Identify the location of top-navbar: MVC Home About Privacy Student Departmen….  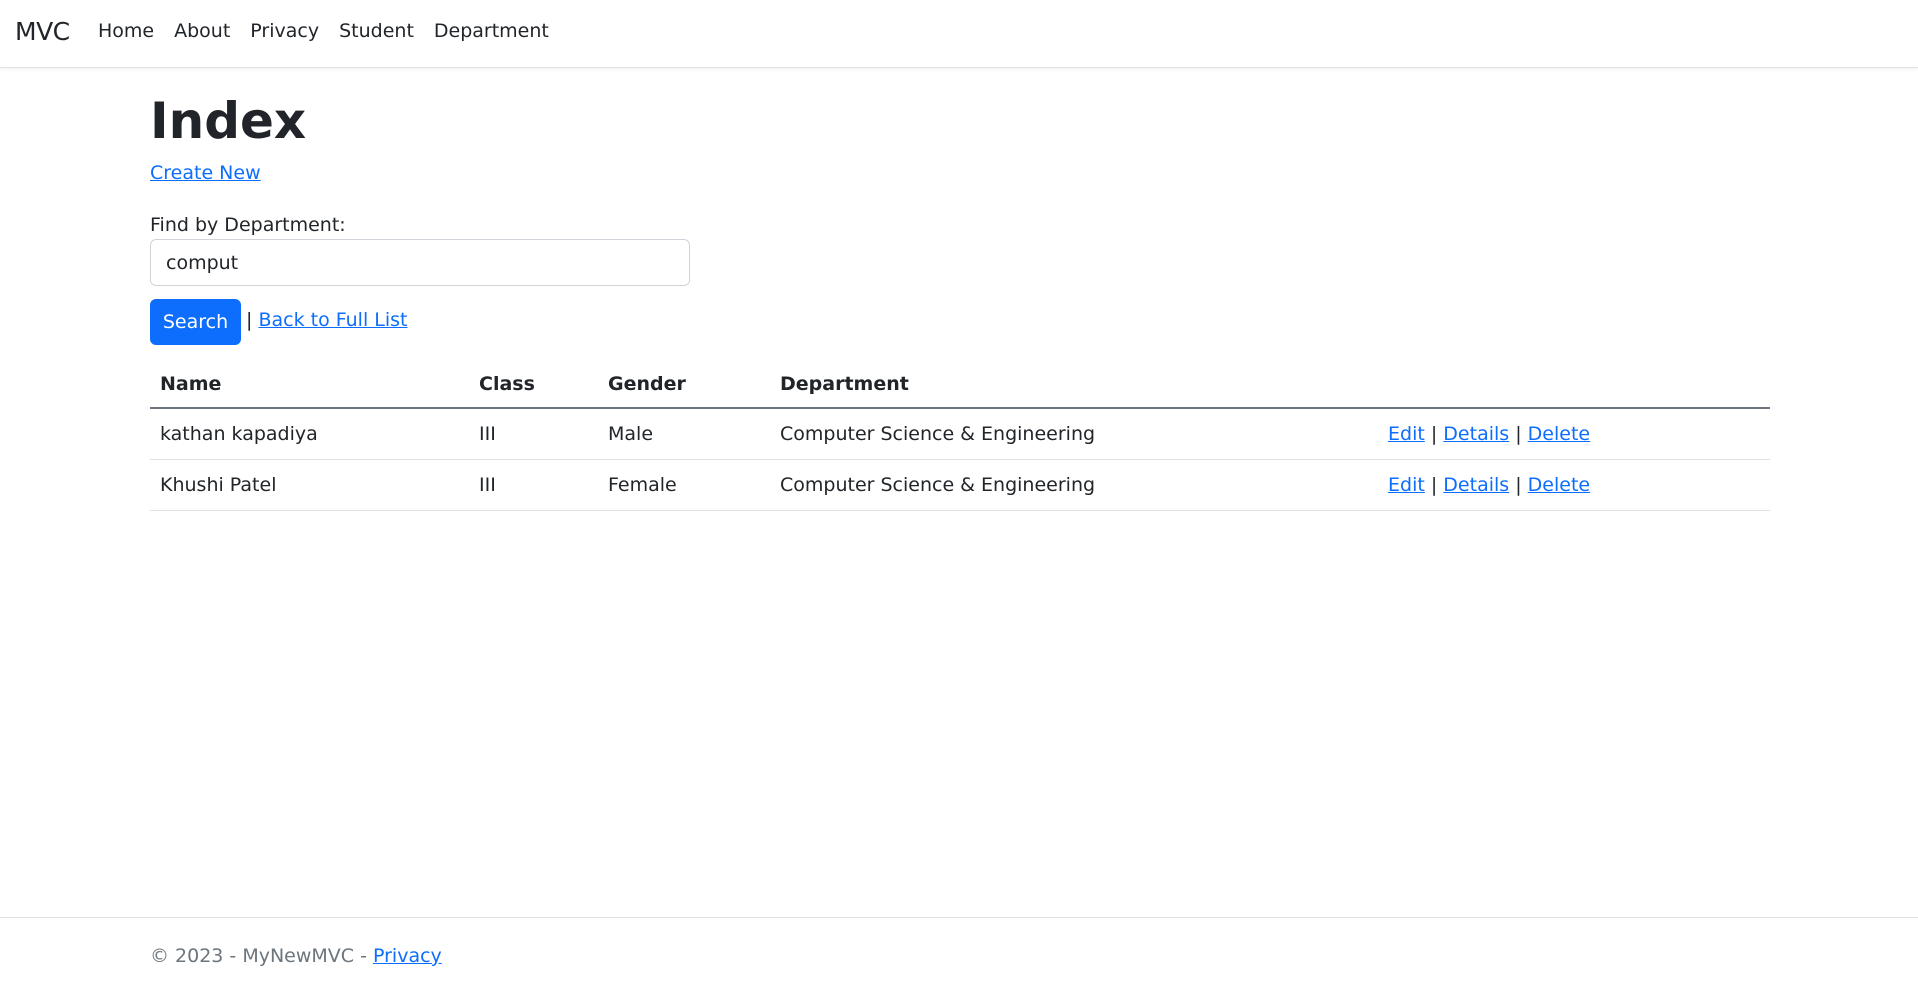
(959, 34).